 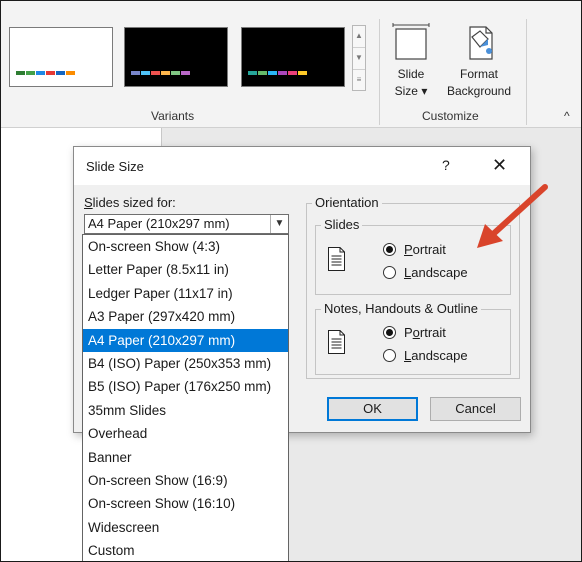 What do you see at coordinates (411, 74) in the screenshot?
I see `slide-size-label-1: Slide` at bounding box center [411, 74].